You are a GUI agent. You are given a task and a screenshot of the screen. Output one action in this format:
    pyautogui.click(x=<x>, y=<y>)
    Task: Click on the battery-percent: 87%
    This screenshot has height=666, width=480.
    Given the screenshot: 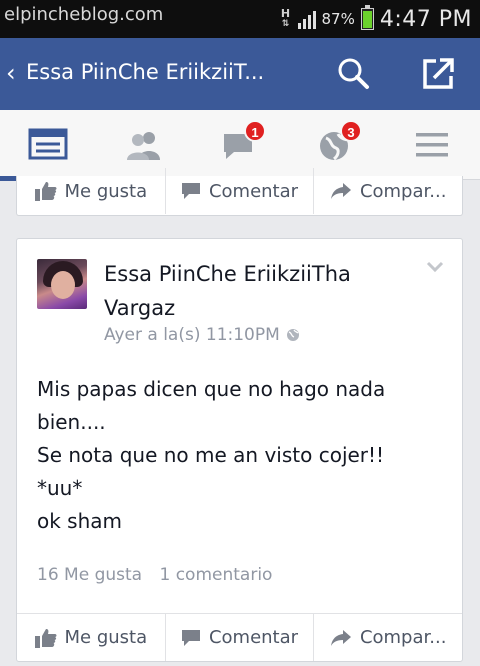 What is the action you would take?
    pyautogui.click(x=338, y=19)
    